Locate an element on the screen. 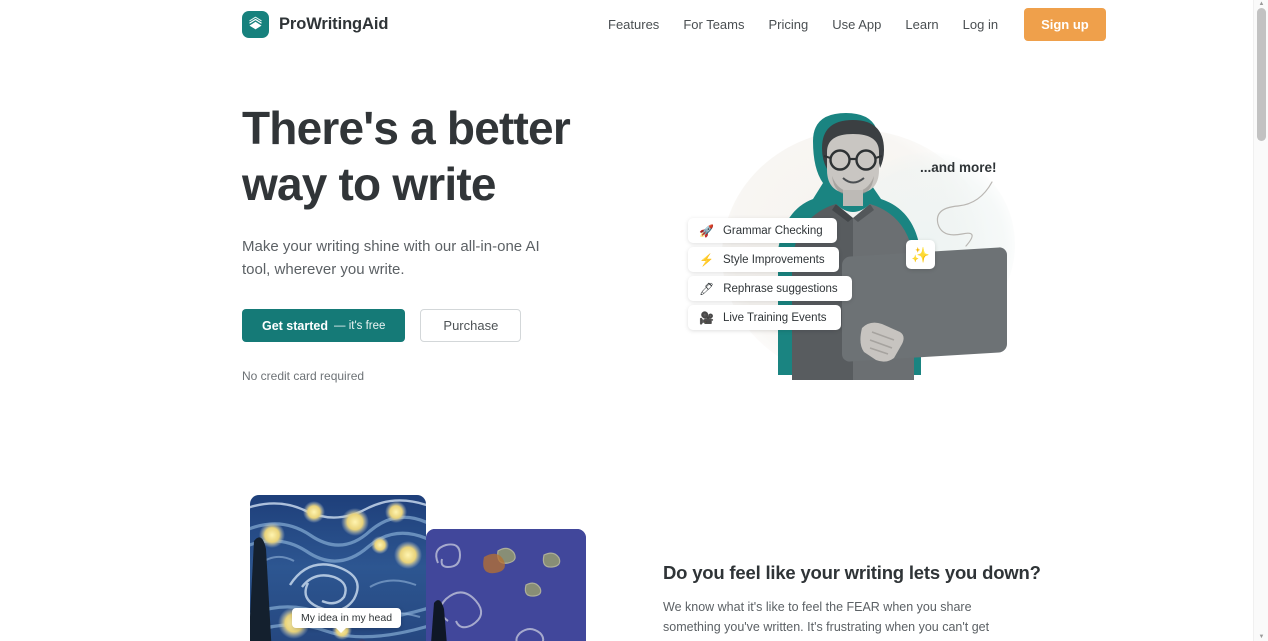 The width and height of the screenshot is (1268, 641). get-started-sublabel: — it's free is located at coordinates (360, 325).